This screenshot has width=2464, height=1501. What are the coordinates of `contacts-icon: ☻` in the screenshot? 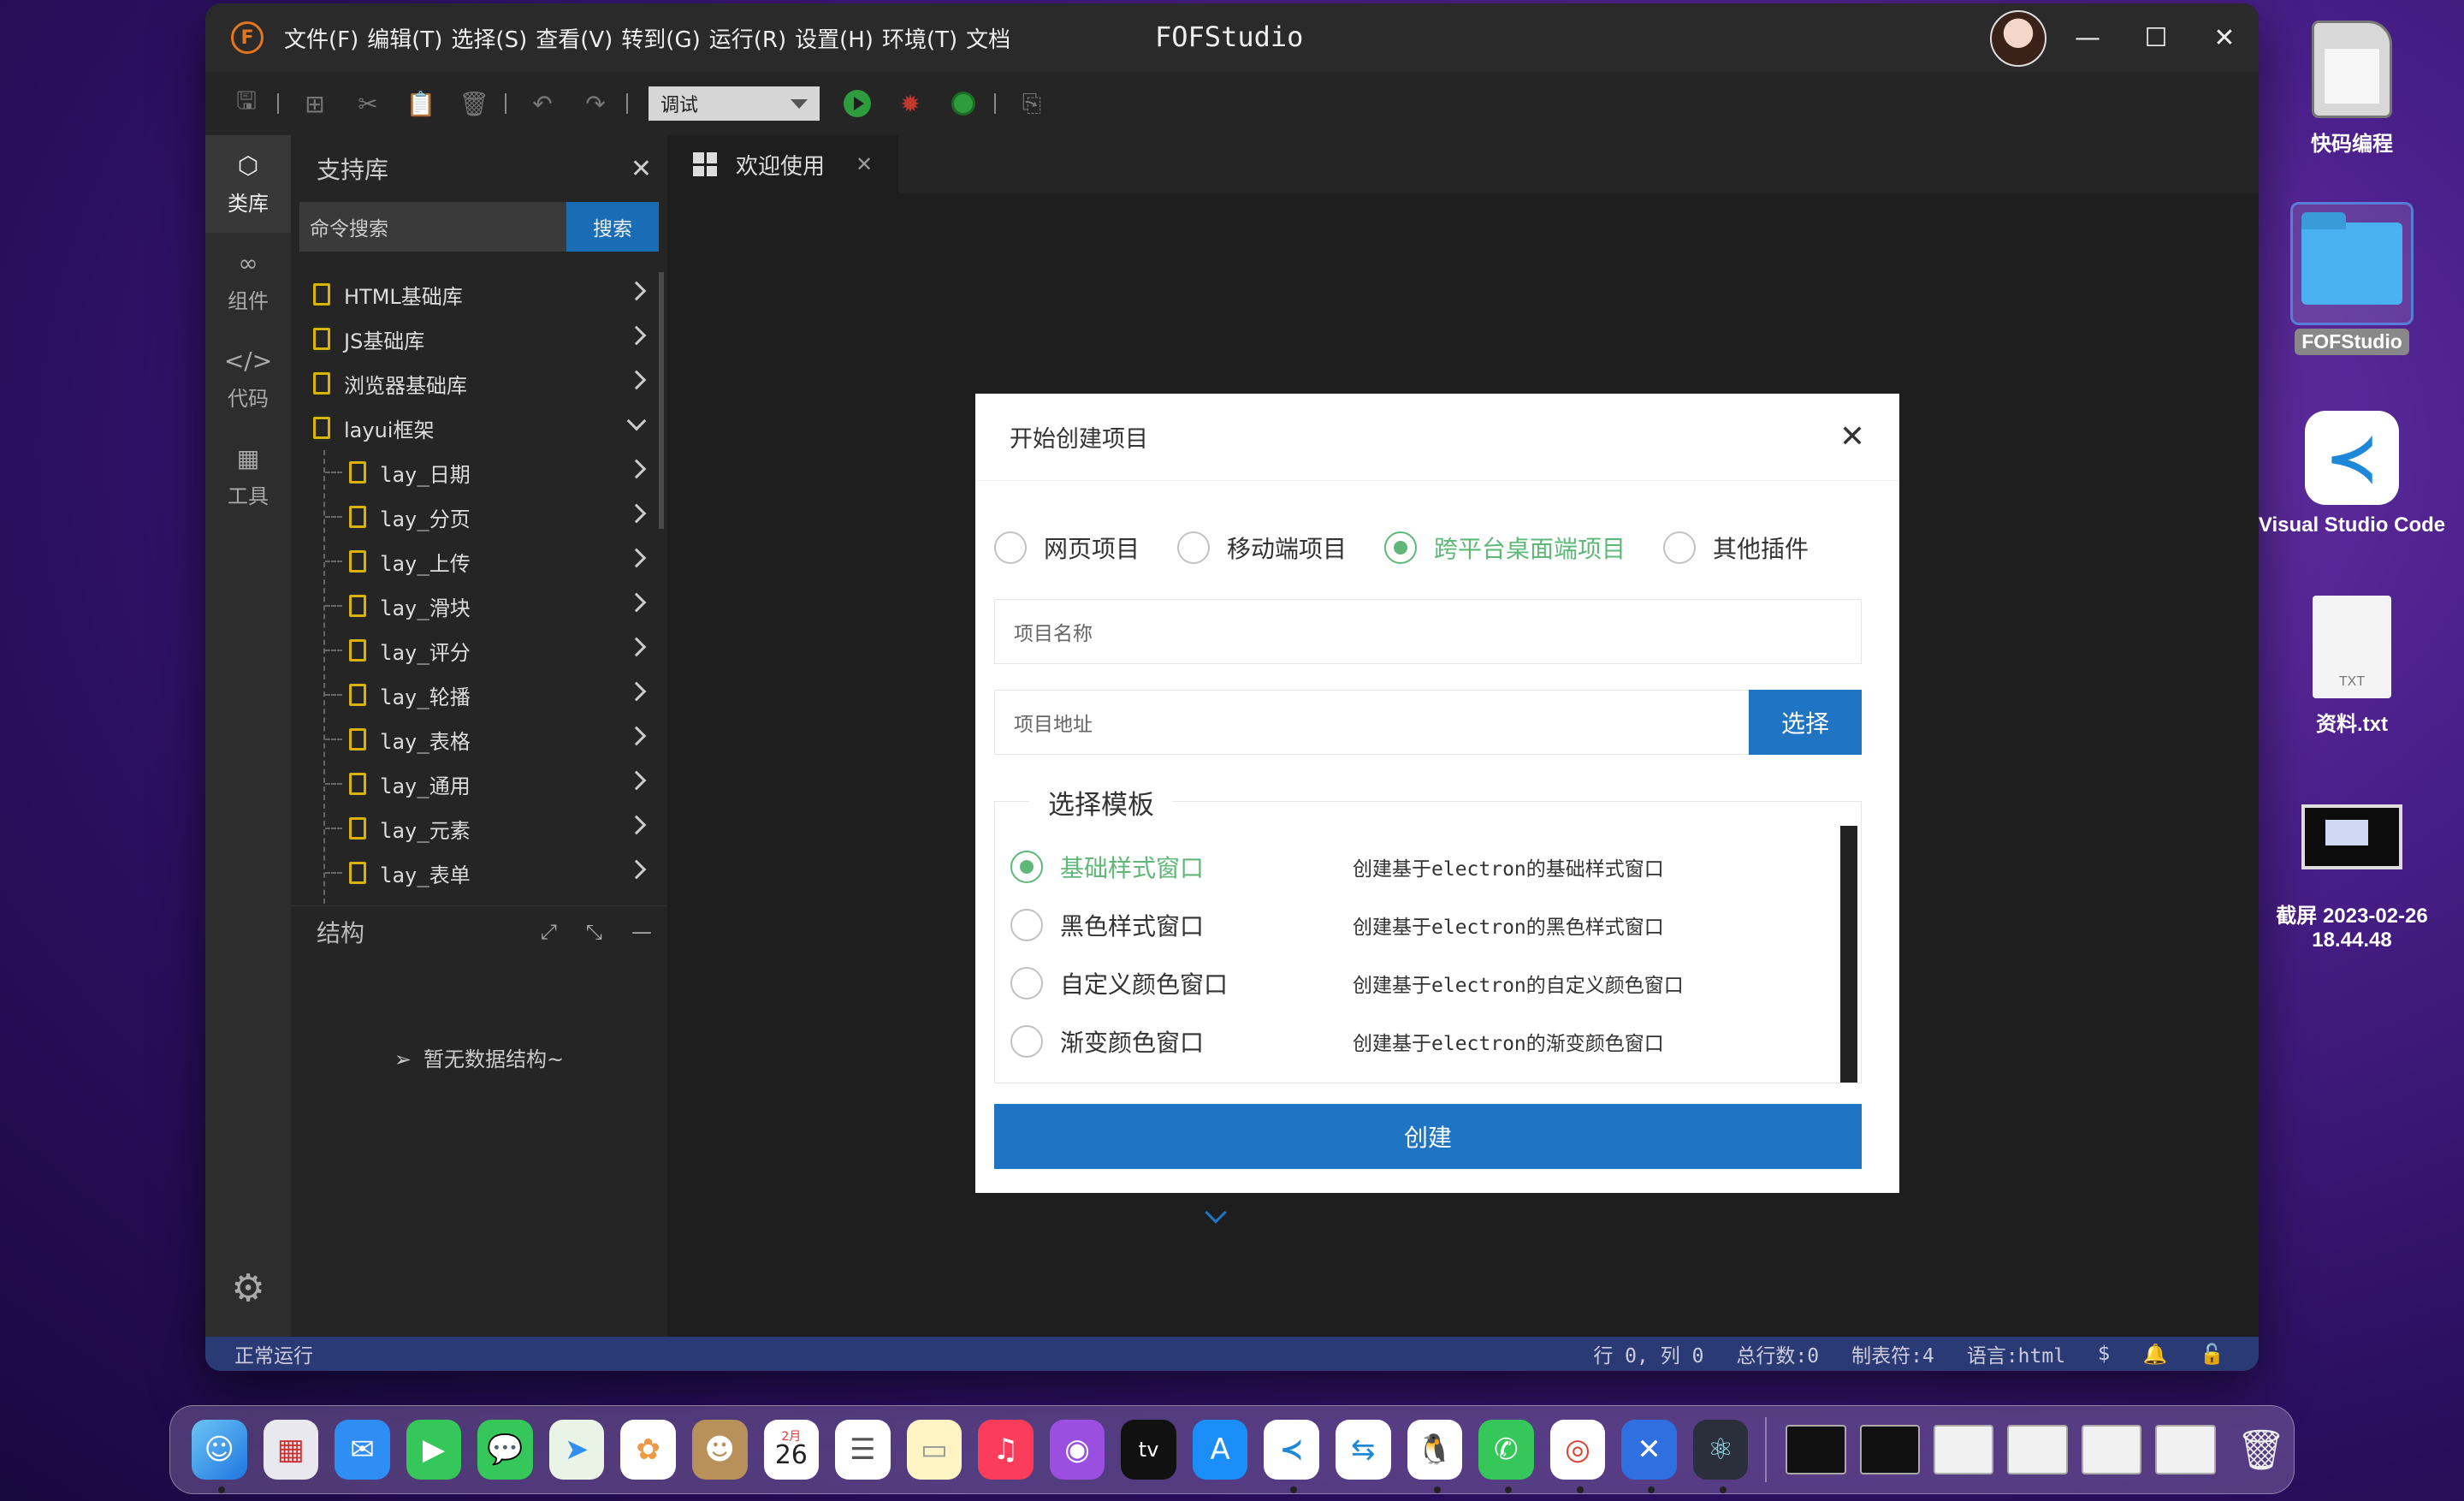 It's located at (719, 1450).